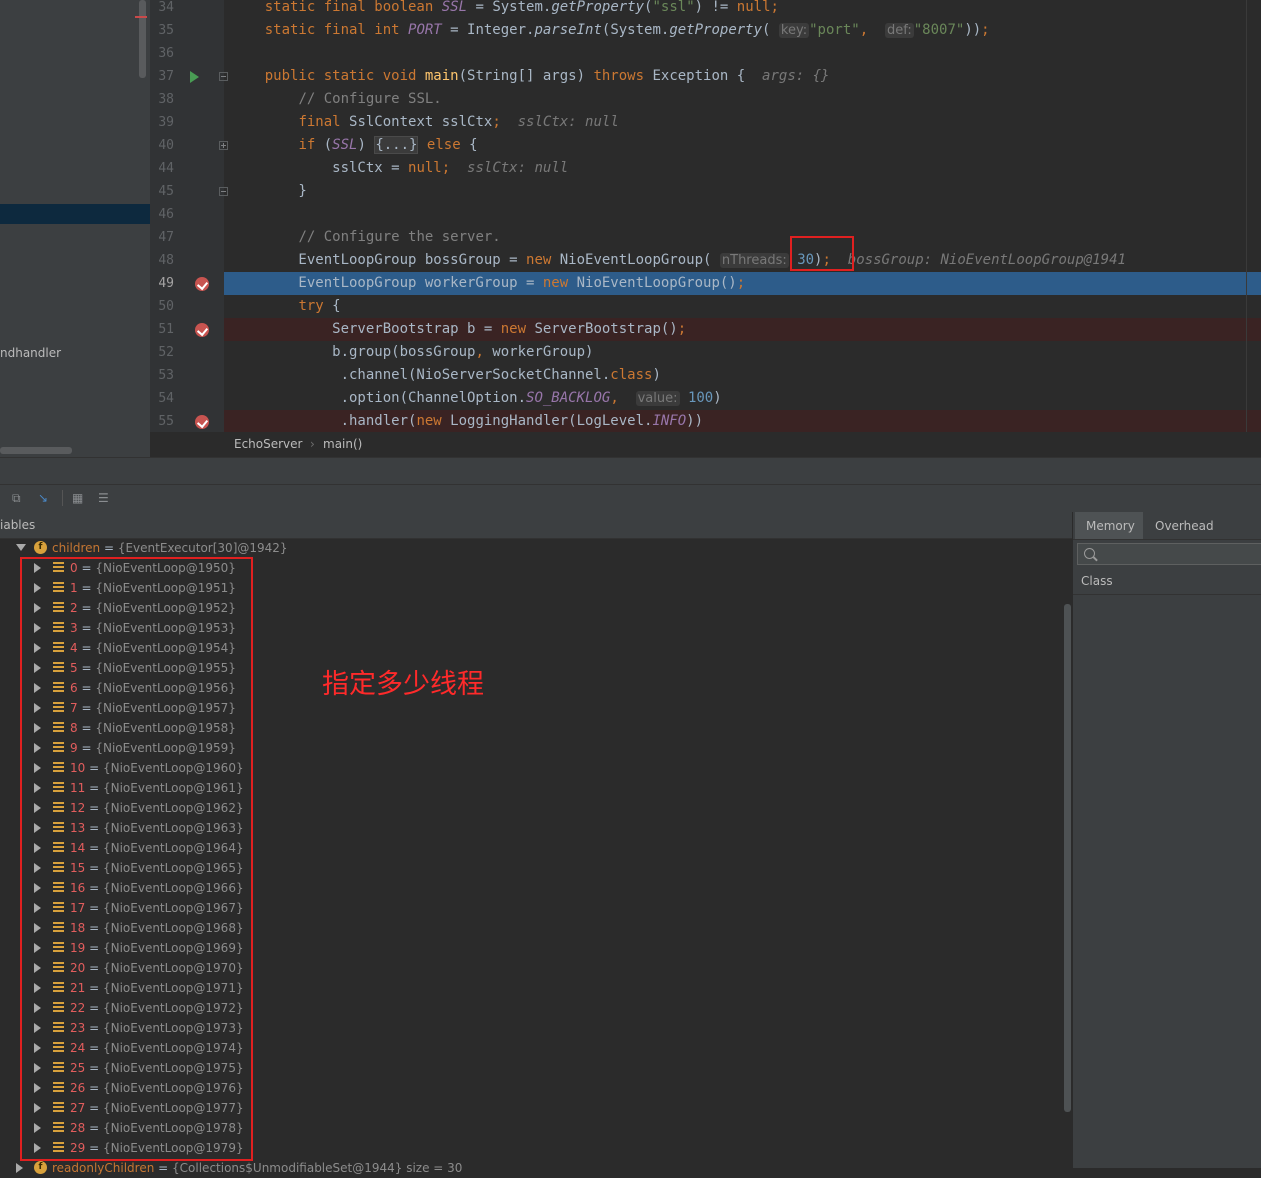 This screenshot has width=1261, height=1178. Describe the element at coordinates (1179, 555) in the screenshot. I see `memory-search-input` at that location.